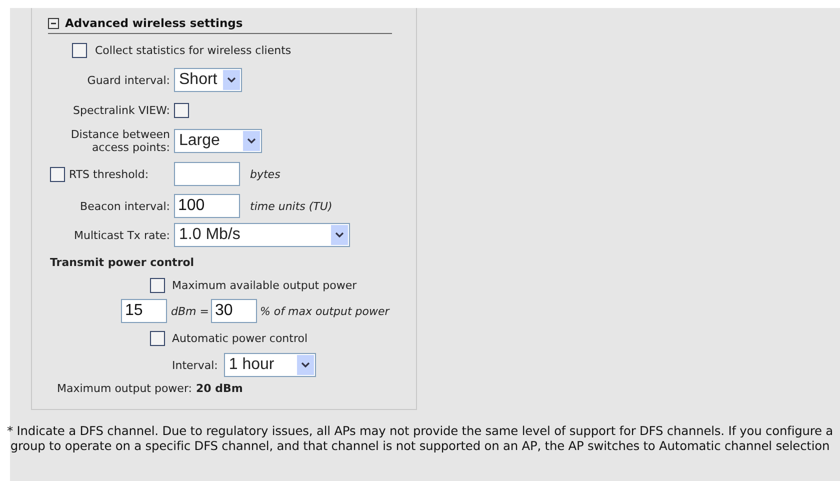 The width and height of the screenshot is (840, 481). What do you see at coordinates (193, 50) in the screenshot?
I see `checkbox-label: Collect statistics for wireless clients` at bounding box center [193, 50].